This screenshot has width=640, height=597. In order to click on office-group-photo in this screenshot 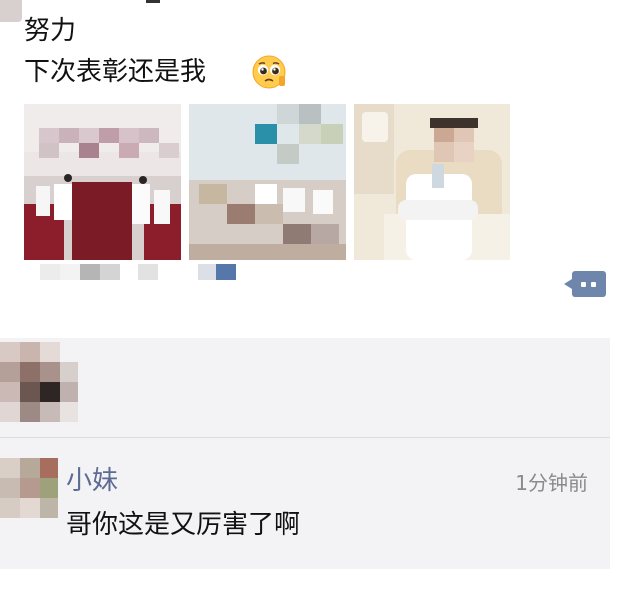, I will do `click(267, 182)`.